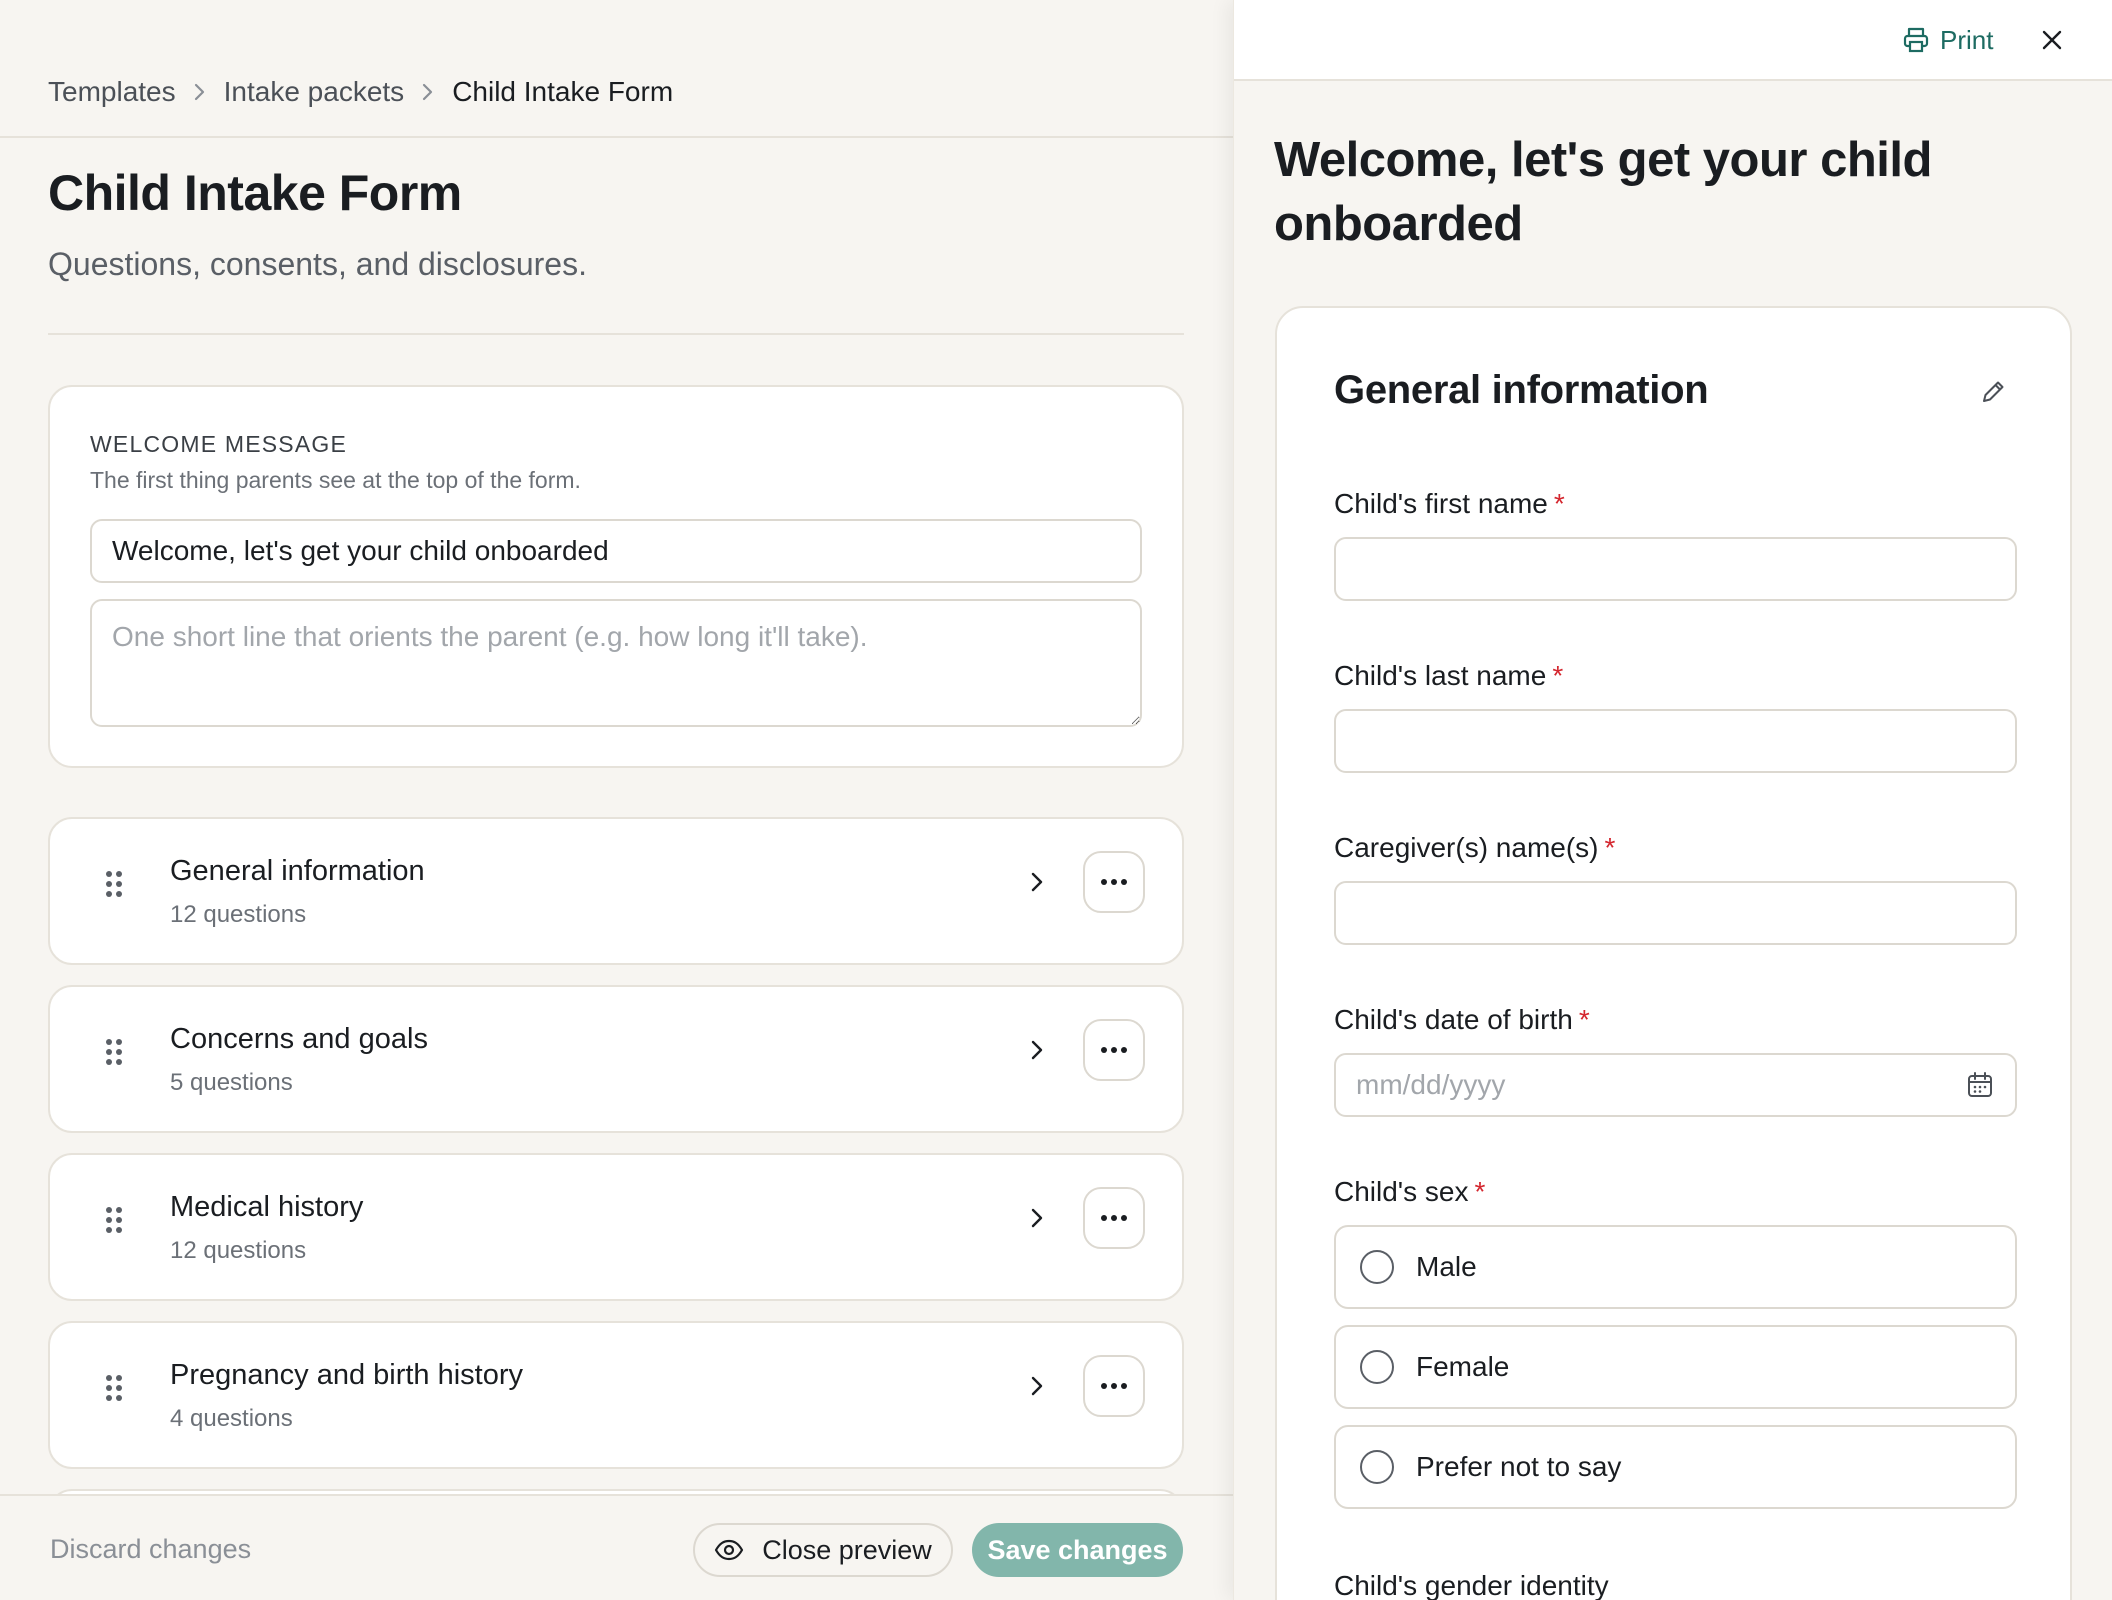 The width and height of the screenshot is (2112, 1600). Describe the element at coordinates (1675, 913) in the screenshot. I see `caregiver-name-input` at that location.